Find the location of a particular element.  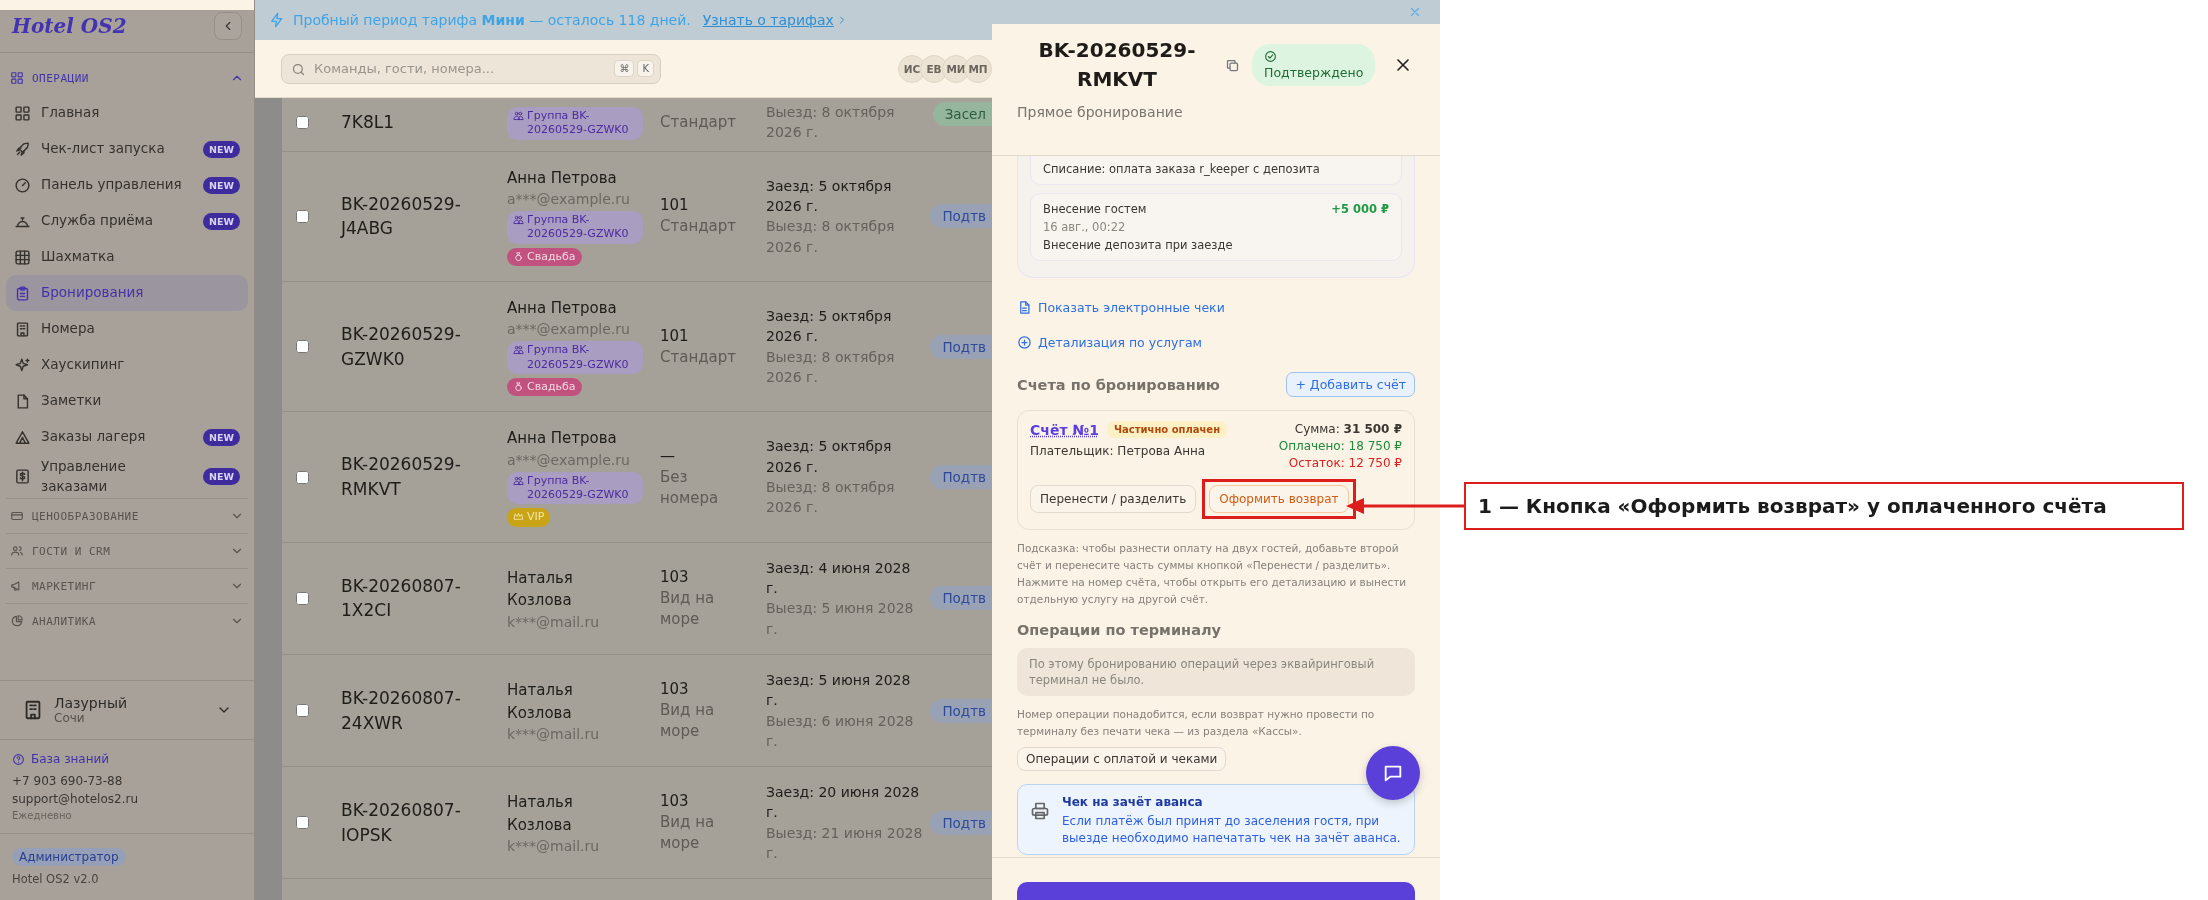

nav-item: Управление заказами NEW is located at coordinates (127, 477).